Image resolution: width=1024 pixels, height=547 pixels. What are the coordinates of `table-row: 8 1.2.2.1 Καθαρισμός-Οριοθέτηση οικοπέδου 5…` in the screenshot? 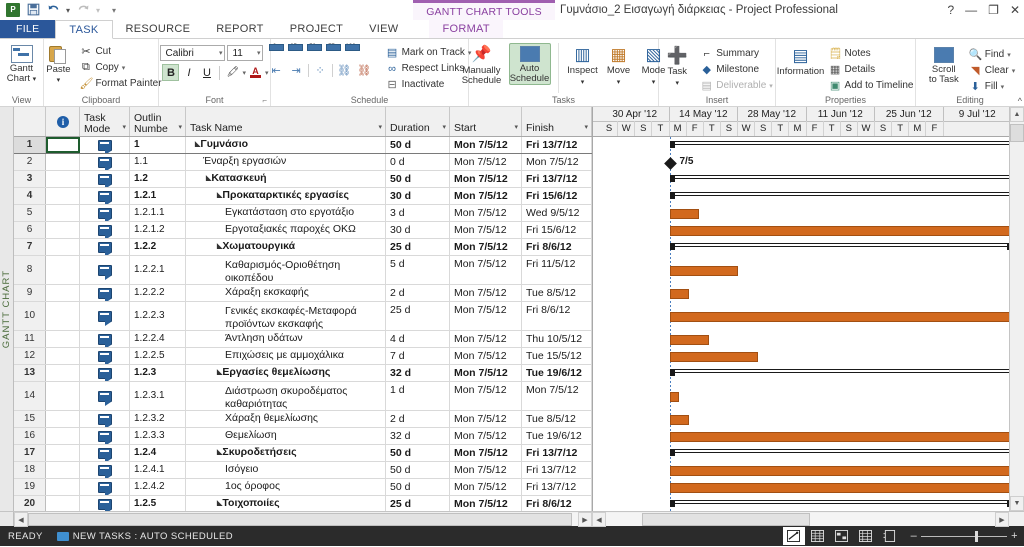 It's located at (303, 270).